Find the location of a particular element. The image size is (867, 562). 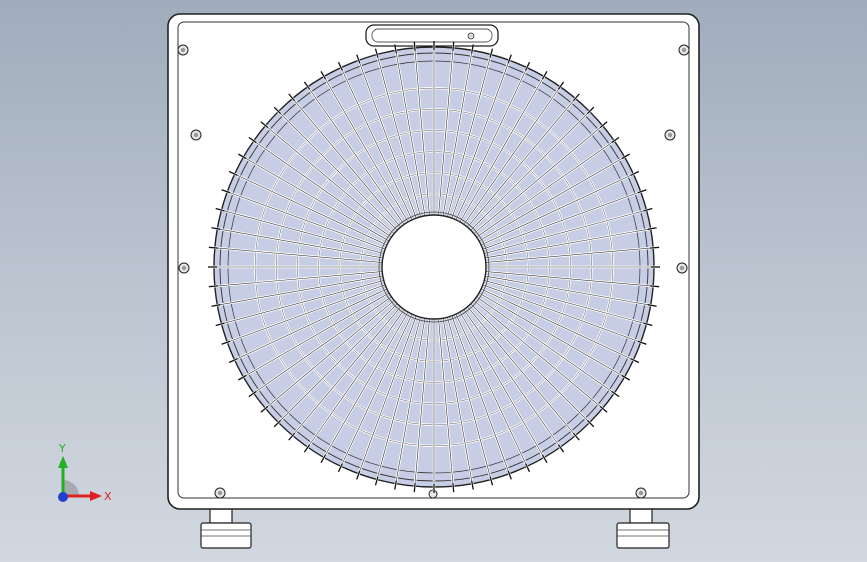

x-axis-arrowhead is located at coordinates (96, 496).